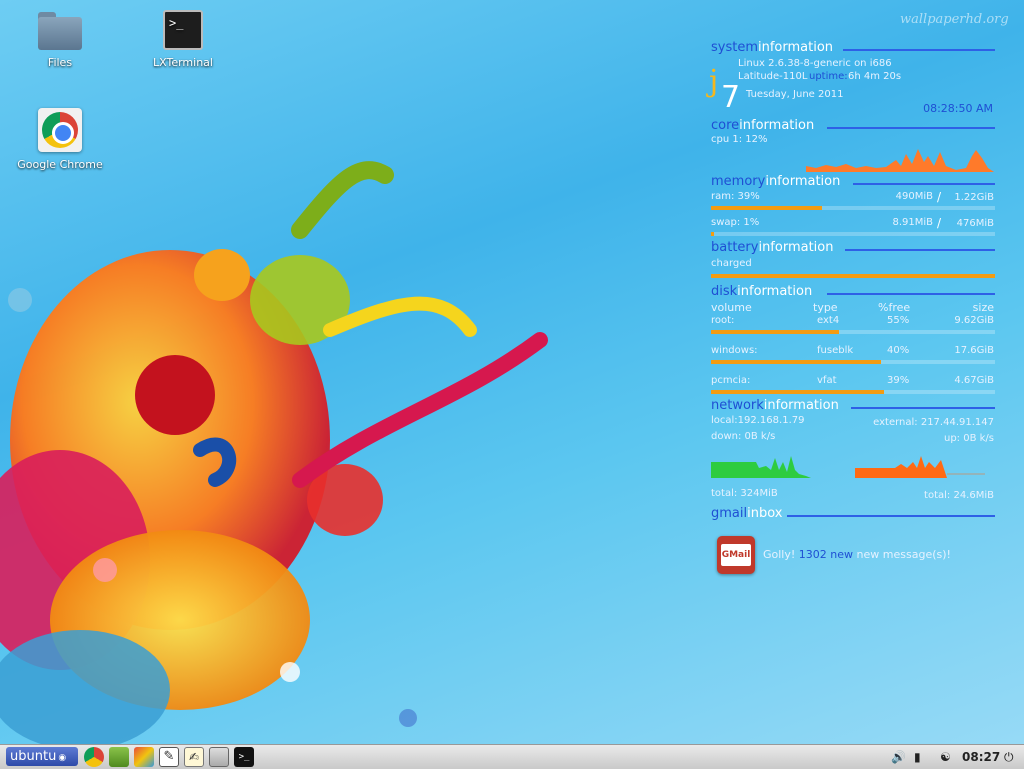 The image size is (1024, 769). I want to click on disk-free: 40%, so click(898, 350).